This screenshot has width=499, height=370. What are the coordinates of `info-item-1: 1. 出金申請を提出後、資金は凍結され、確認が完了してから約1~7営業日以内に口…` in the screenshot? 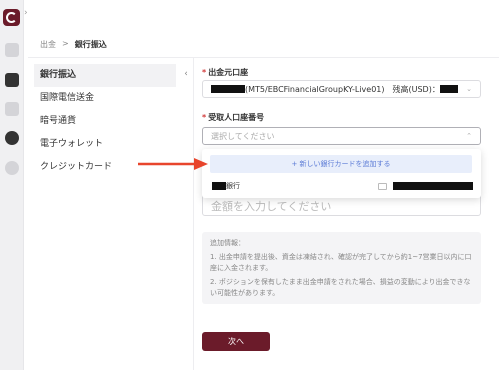 It's located at (341, 262).